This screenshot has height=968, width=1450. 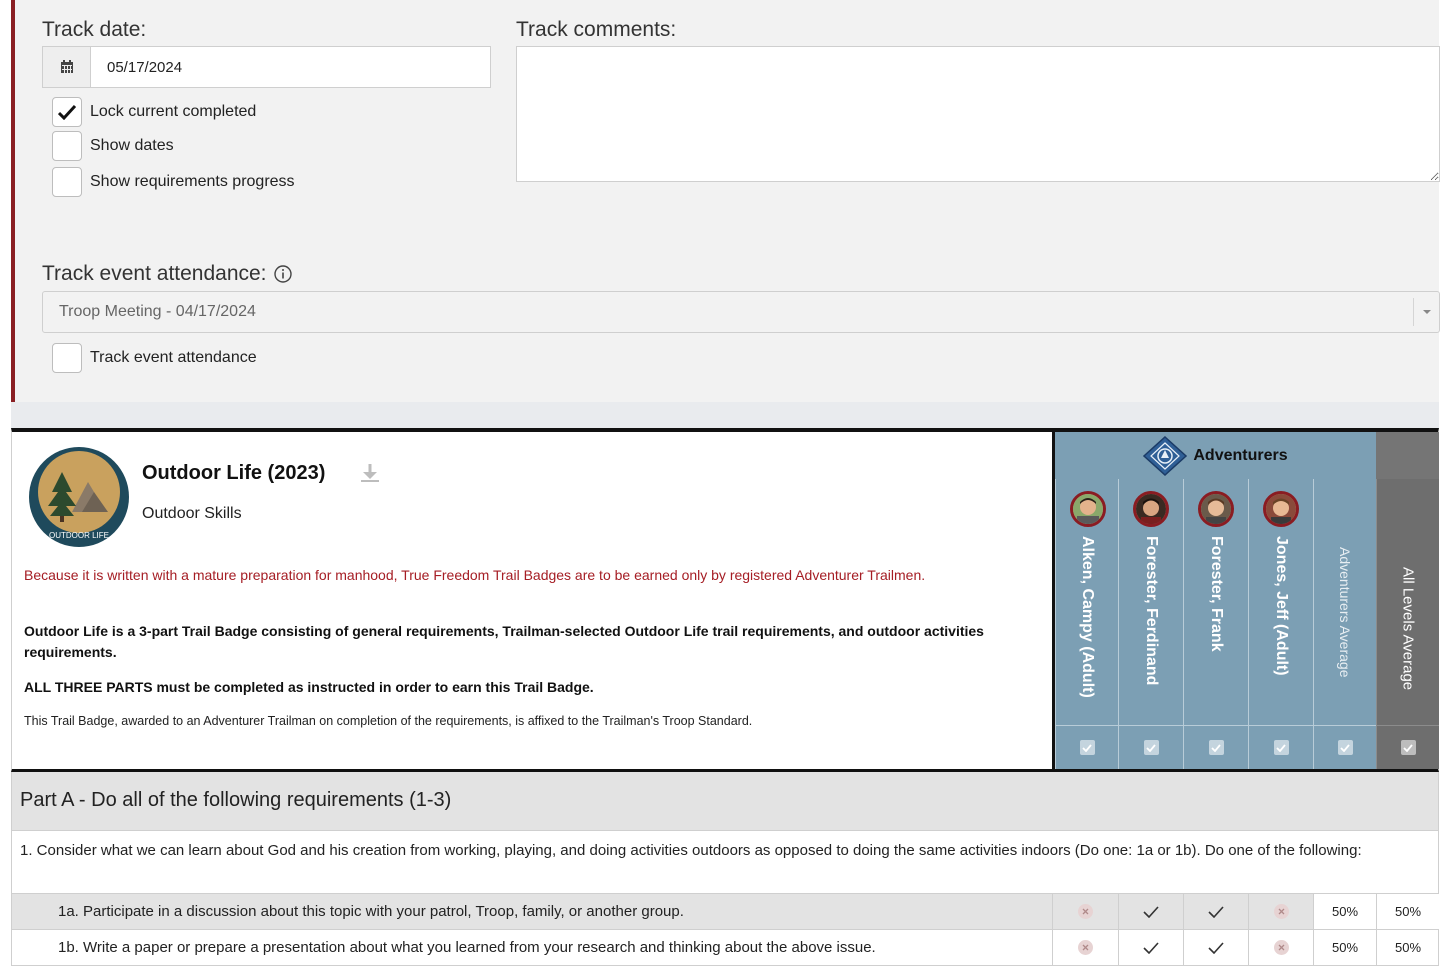 I want to click on event-attendance-heading: Track event attendance:, so click(x=167, y=274).